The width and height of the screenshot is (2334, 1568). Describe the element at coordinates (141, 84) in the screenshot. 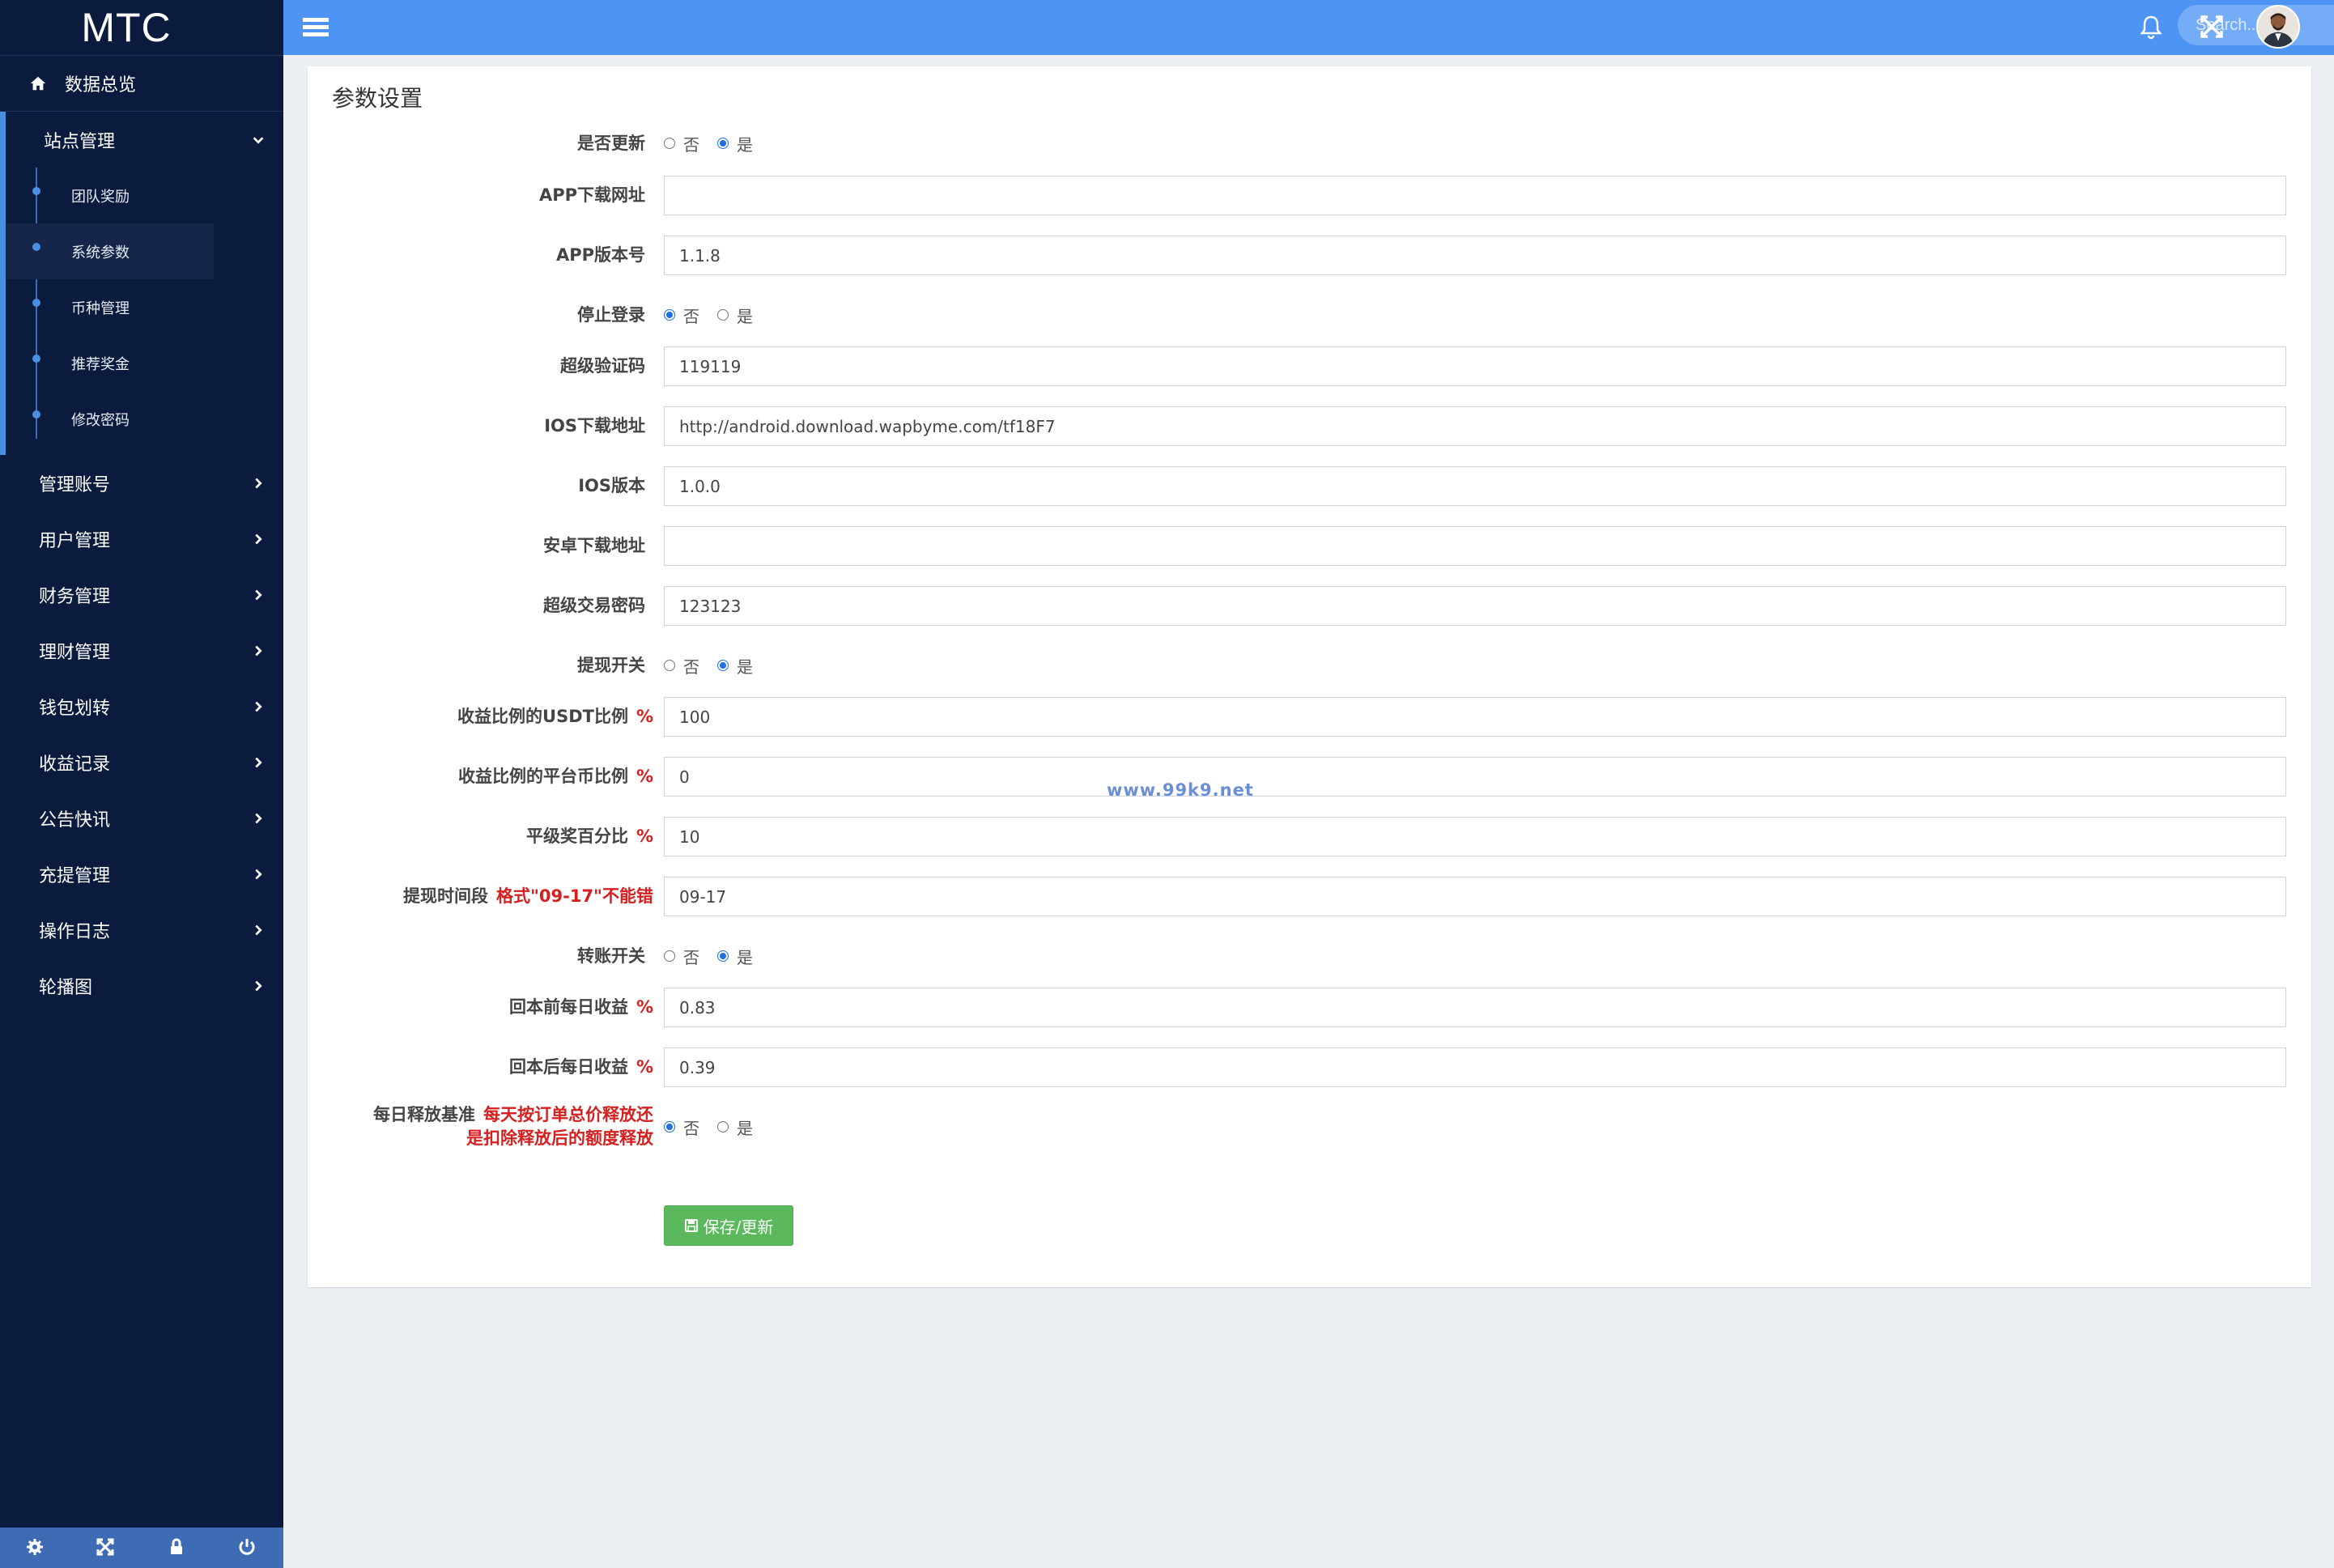

I see `sidebar-item-overview: 数据总览` at that location.